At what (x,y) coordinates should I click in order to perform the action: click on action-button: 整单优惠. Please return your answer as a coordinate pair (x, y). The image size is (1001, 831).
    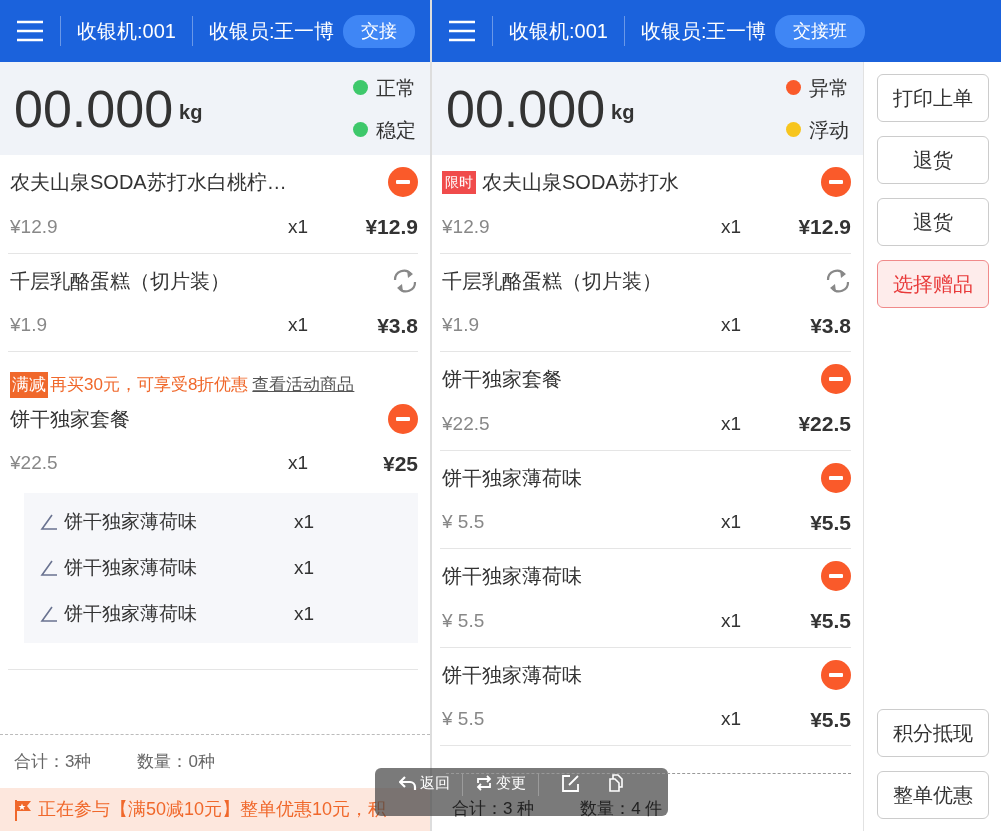
    Looking at the image, I should click on (932, 795).